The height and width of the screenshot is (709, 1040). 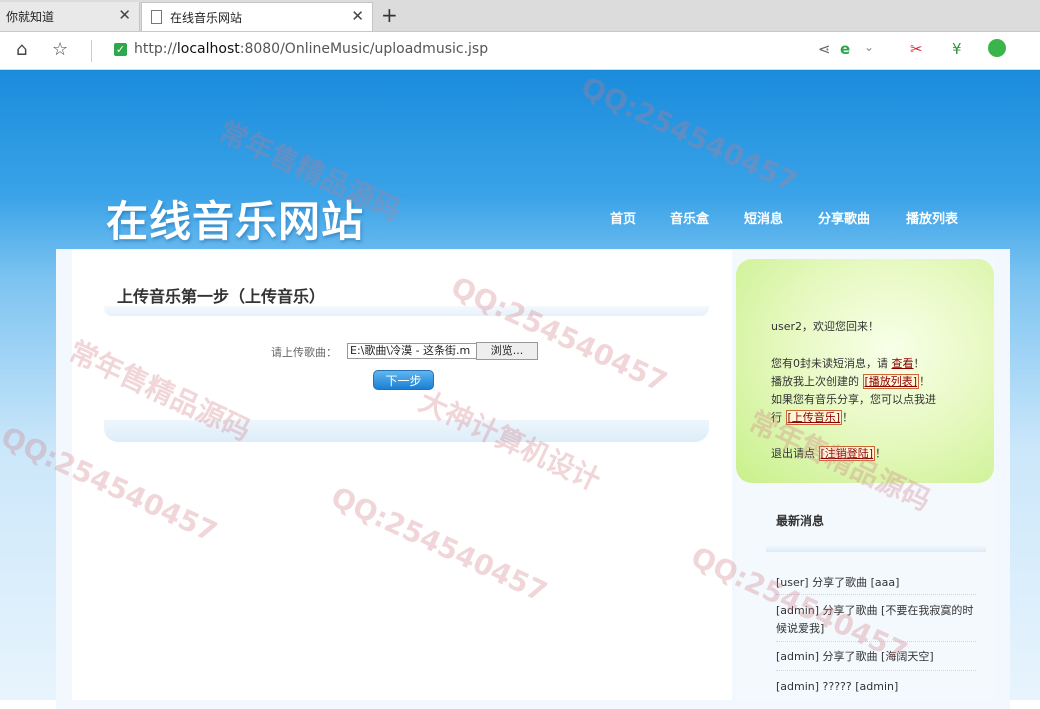 What do you see at coordinates (70, 16) in the screenshot?
I see `tab-inactive: 你就知道 ✕` at bounding box center [70, 16].